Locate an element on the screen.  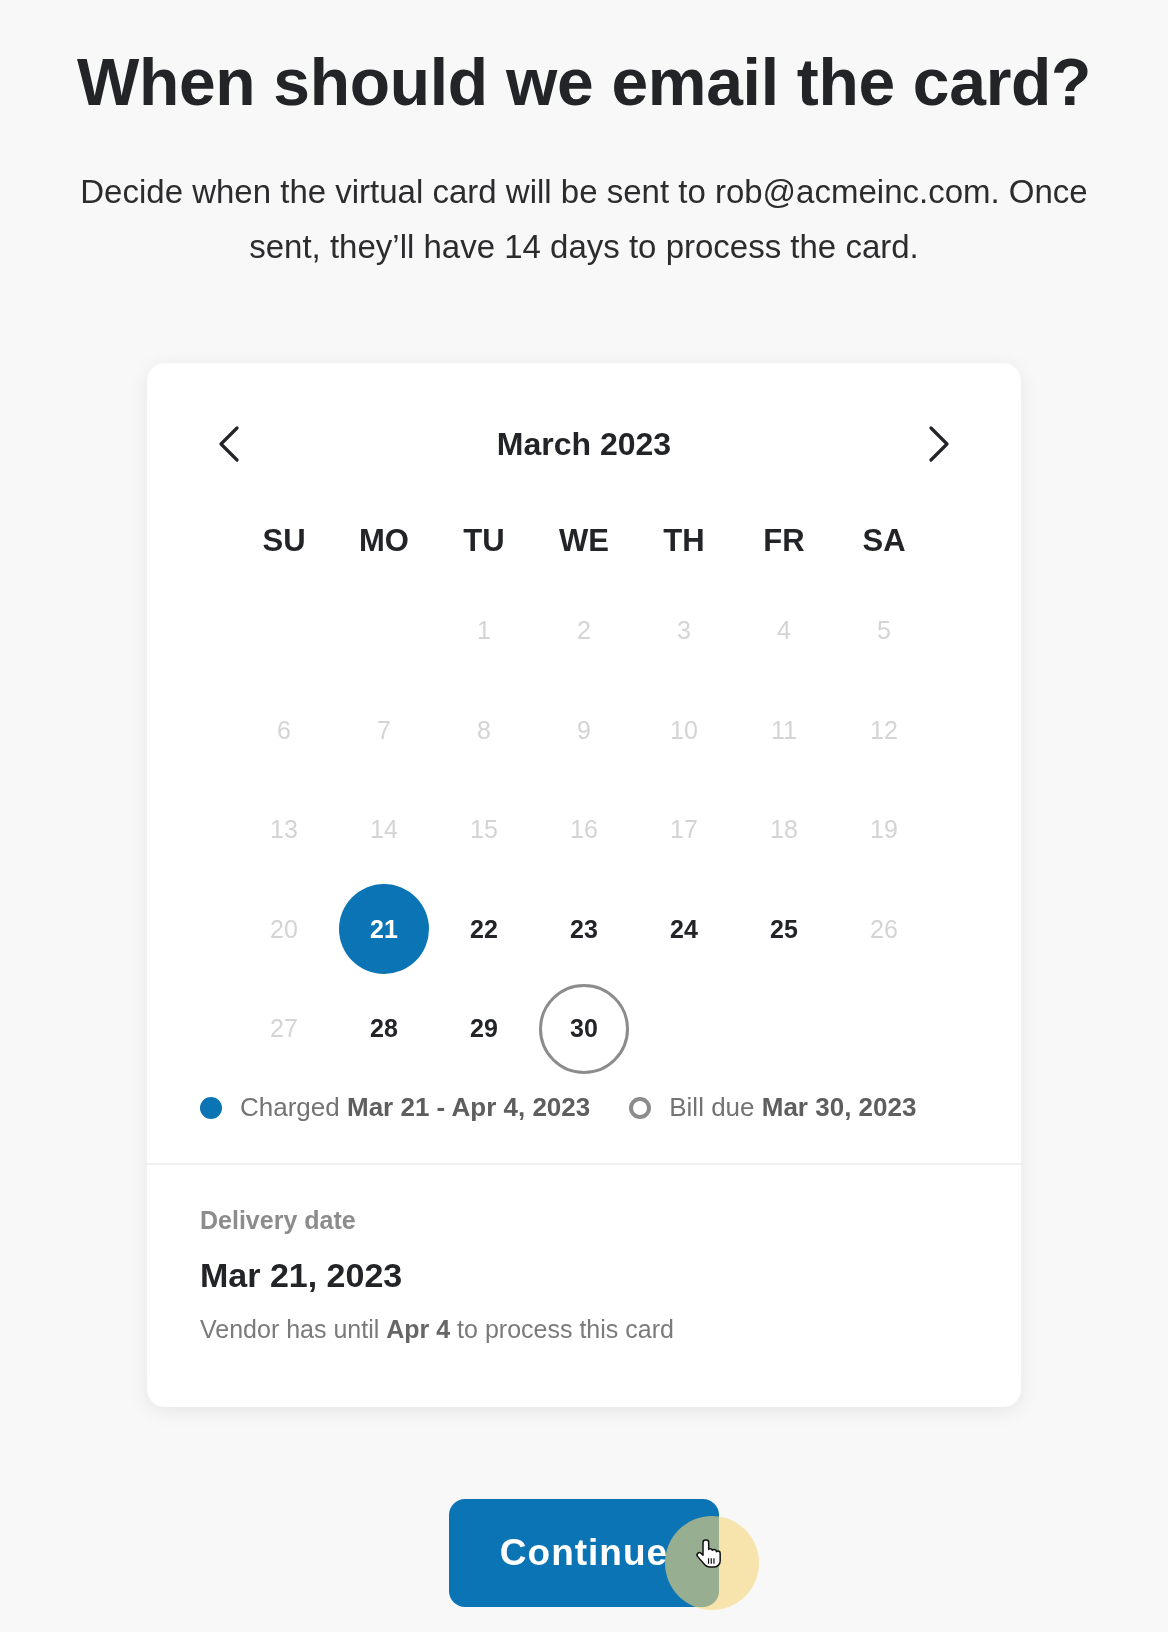
calendar-day: 23 is located at coordinates (584, 929).